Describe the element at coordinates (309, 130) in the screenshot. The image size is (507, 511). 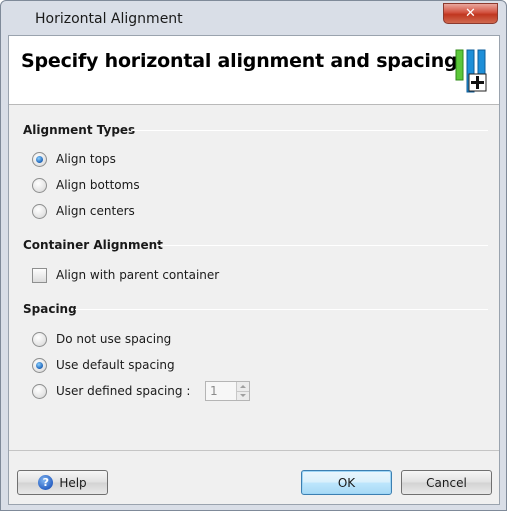
I see `alignment-types-divider` at that location.